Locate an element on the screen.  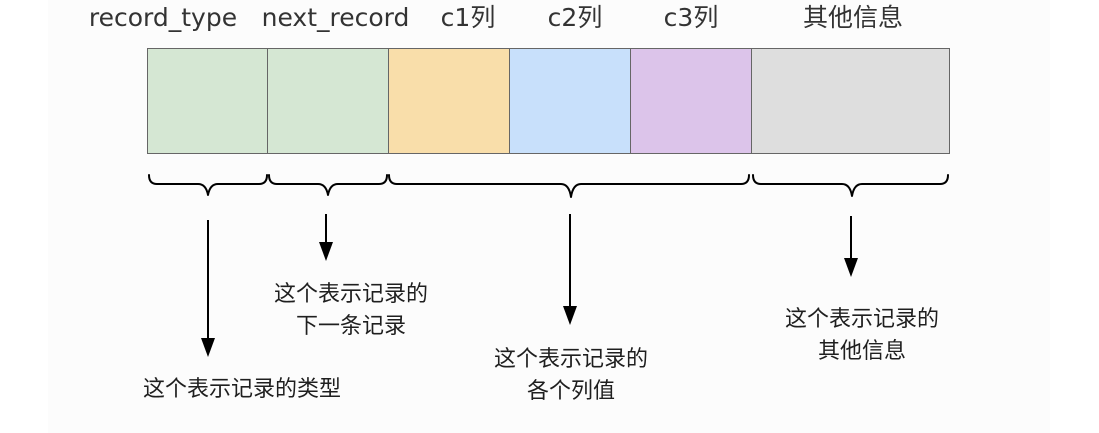
brace-record-type is located at coordinates (208, 185).